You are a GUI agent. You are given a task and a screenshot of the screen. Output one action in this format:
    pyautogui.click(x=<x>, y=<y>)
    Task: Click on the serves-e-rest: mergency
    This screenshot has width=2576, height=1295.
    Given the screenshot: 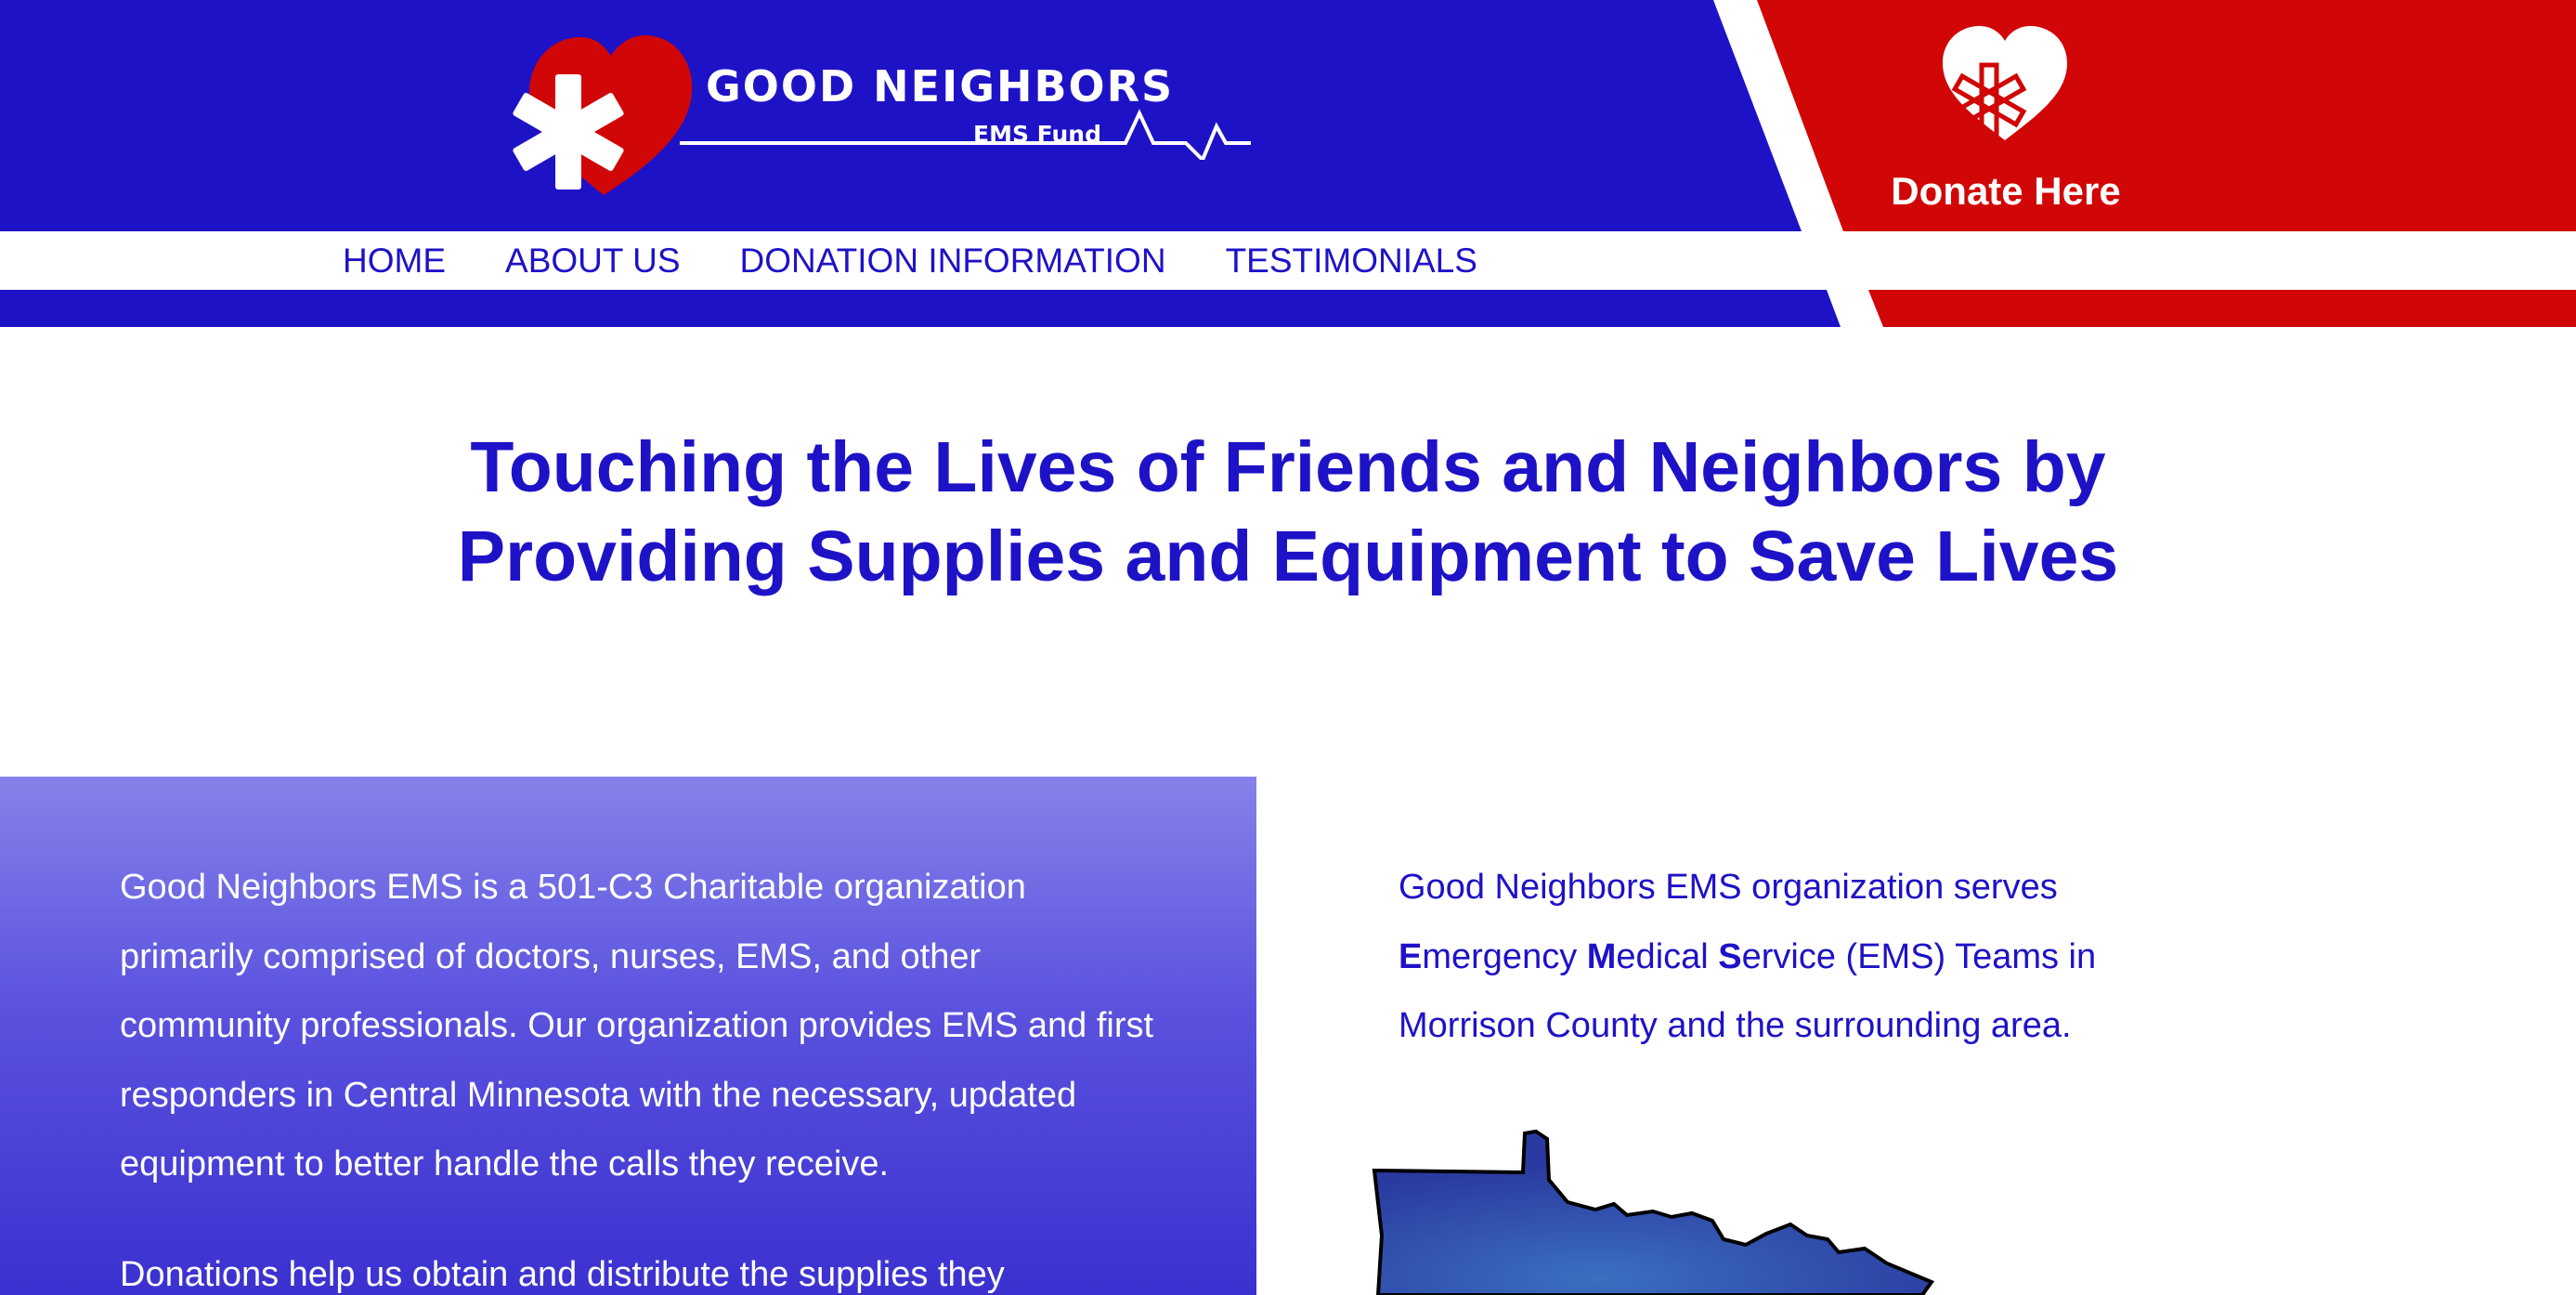 What is the action you would take?
    pyautogui.click(x=1504, y=956)
    